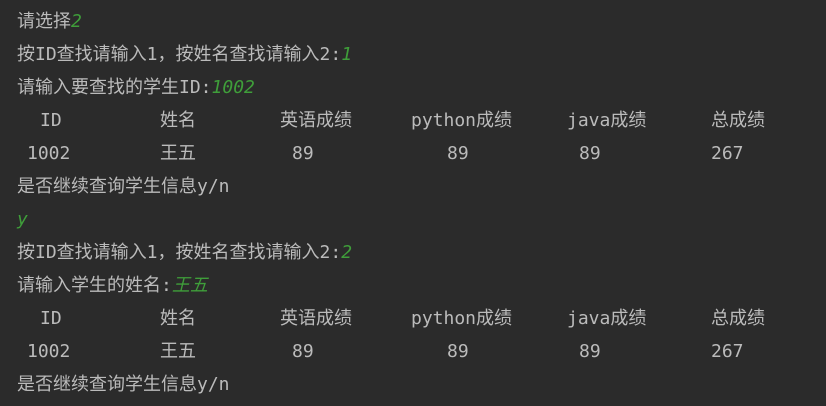 The height and width of the screenshot is (406, 826). I want to click on console-line-enter-name: 请输入学生的姓名:王五, so click(112, 286).